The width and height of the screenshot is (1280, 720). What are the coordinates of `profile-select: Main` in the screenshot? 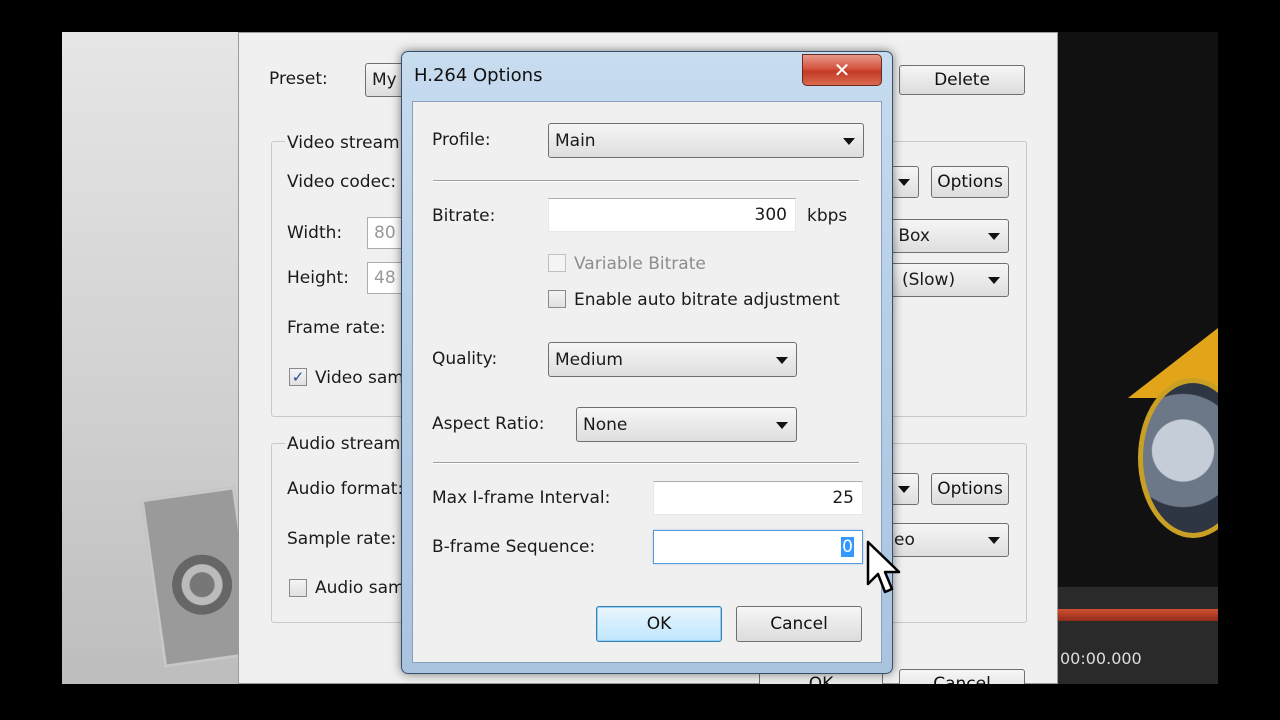 It's located at (706, 140).